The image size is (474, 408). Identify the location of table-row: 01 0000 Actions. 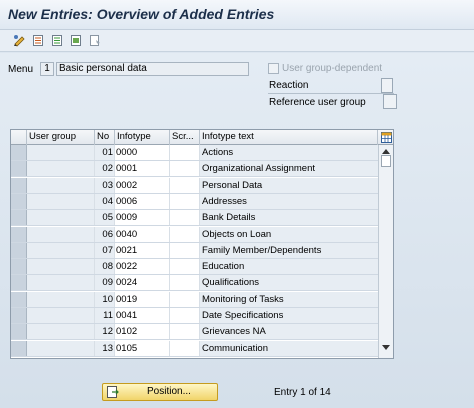
(194, 153).